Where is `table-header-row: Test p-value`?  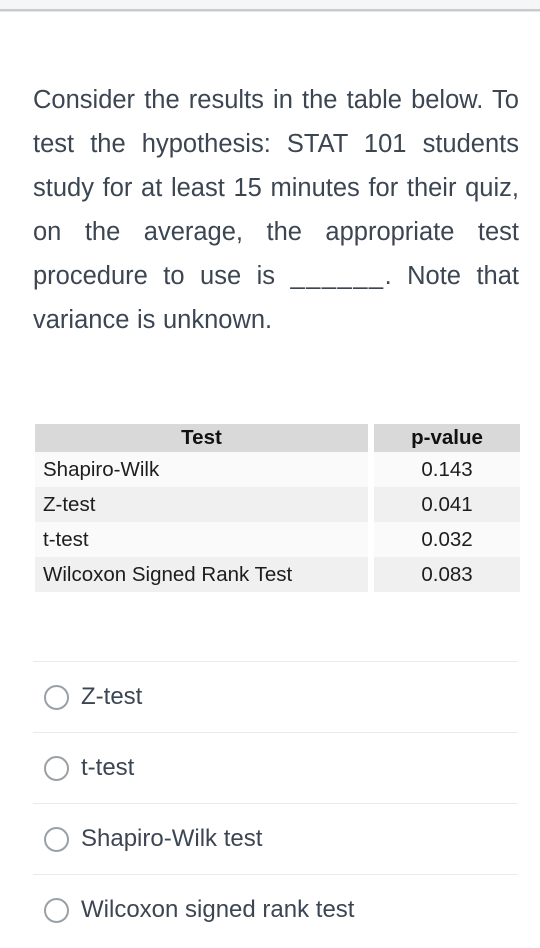
table-header-row: Test p-value is located at coordinates (277, 438).